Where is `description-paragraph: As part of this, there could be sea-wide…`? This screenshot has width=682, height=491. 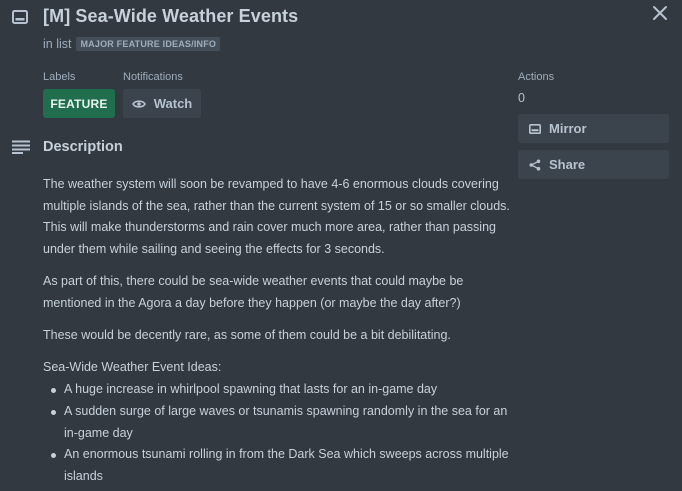
description-paragraph: As part of this, there could be sea-wide… is located at coordinates (253, 292).